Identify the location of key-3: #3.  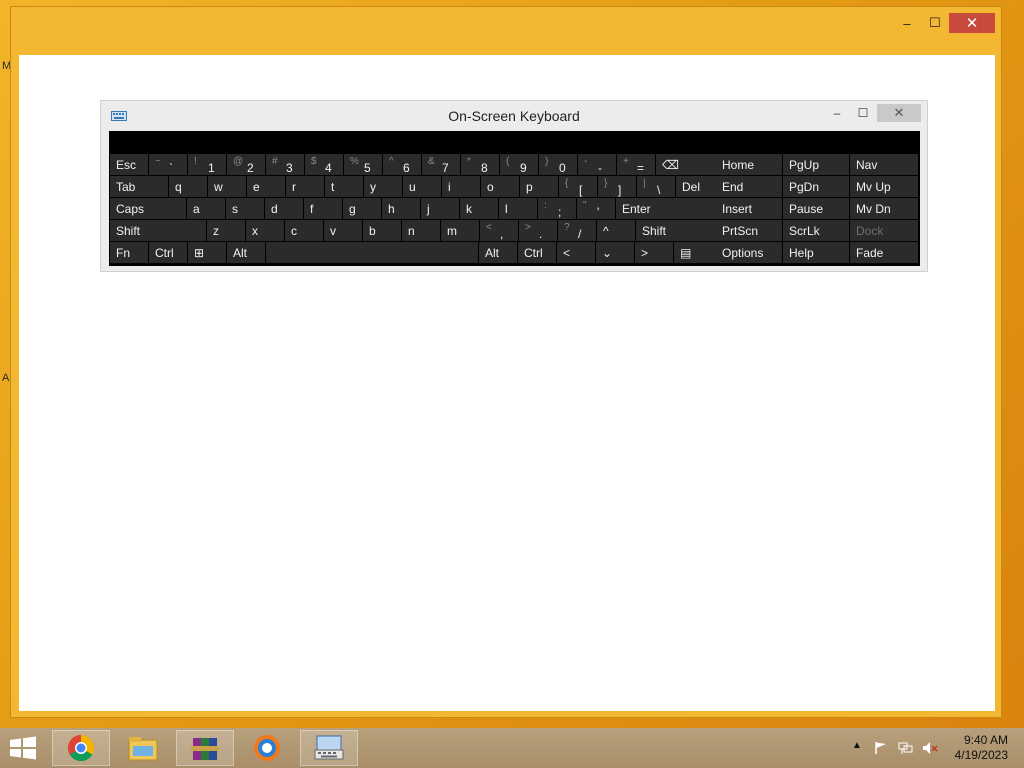
(285, 164).